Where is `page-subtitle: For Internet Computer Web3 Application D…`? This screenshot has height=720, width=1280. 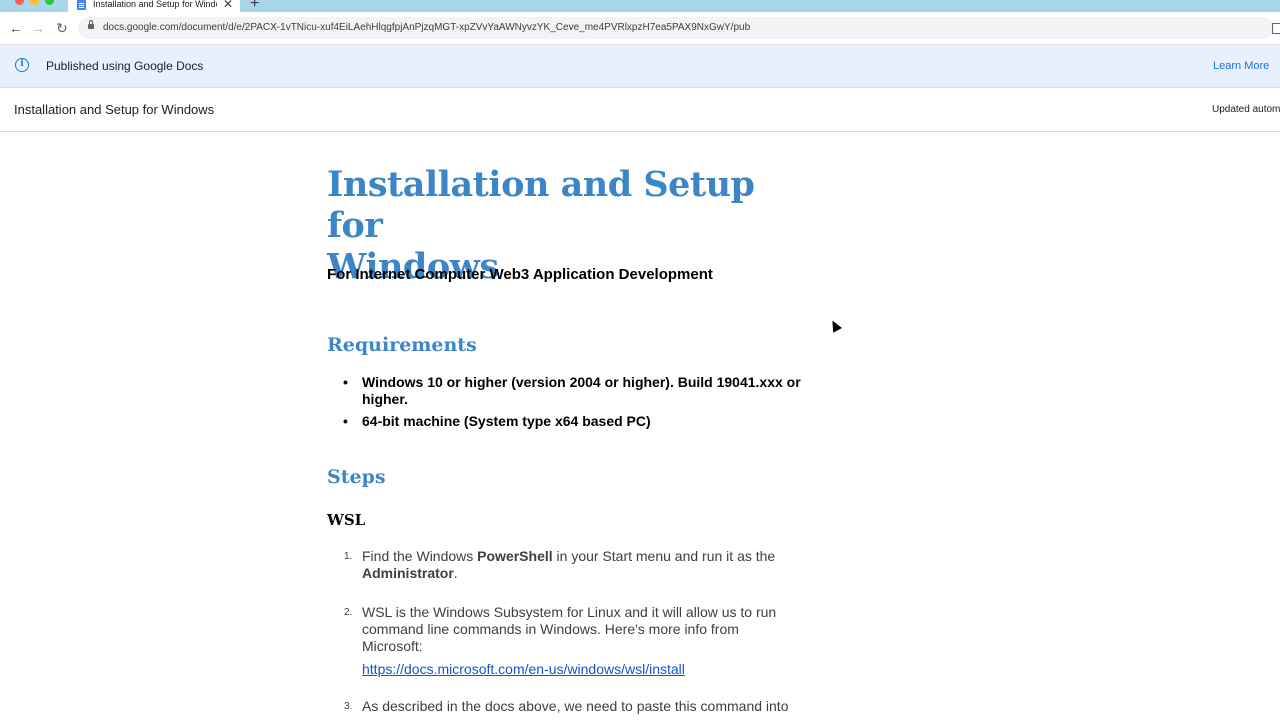
page-subtitle: For Internet Computer Web3 Application D… is located at coordinates (520, 274).